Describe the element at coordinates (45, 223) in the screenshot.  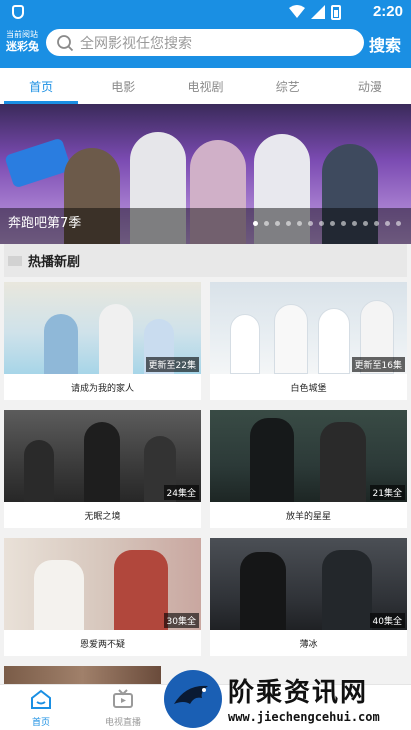
I see `banner-title: 奔跑吧第7季` at that location.